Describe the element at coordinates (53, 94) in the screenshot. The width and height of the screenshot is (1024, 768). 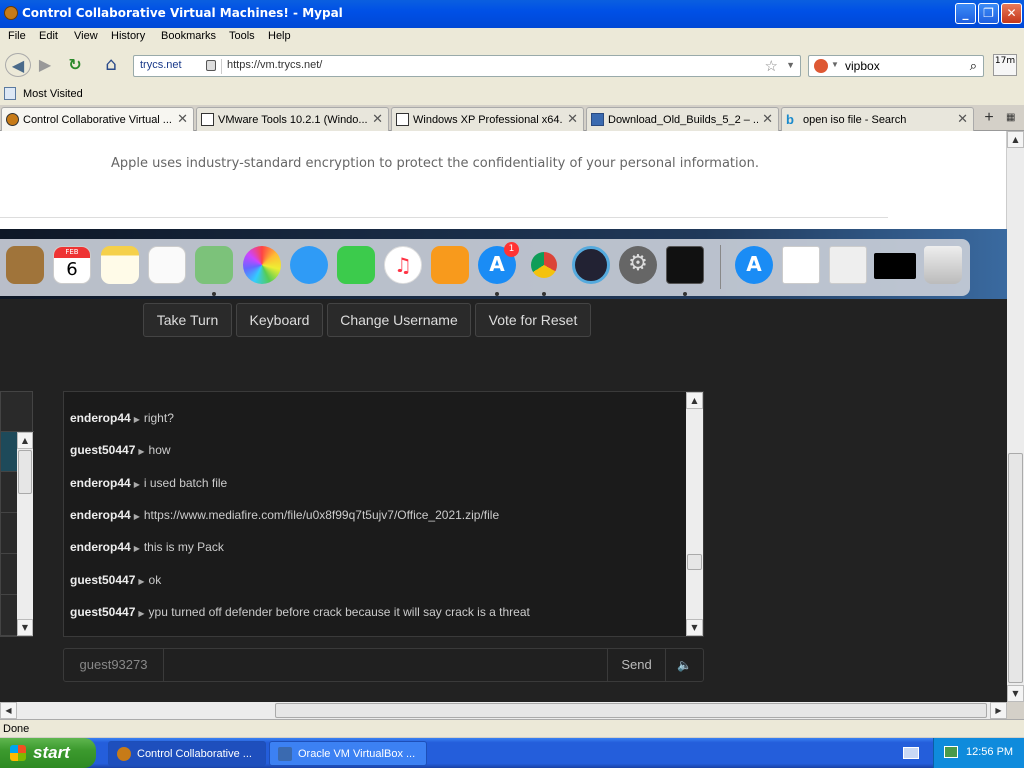
I see `most-visited-bookmark: Most Visited` at that location.